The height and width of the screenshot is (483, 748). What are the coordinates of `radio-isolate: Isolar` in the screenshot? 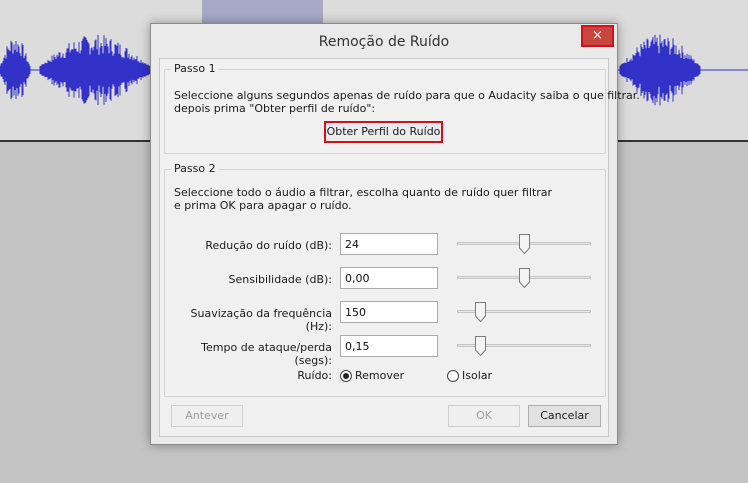 It's located at (469, 375).